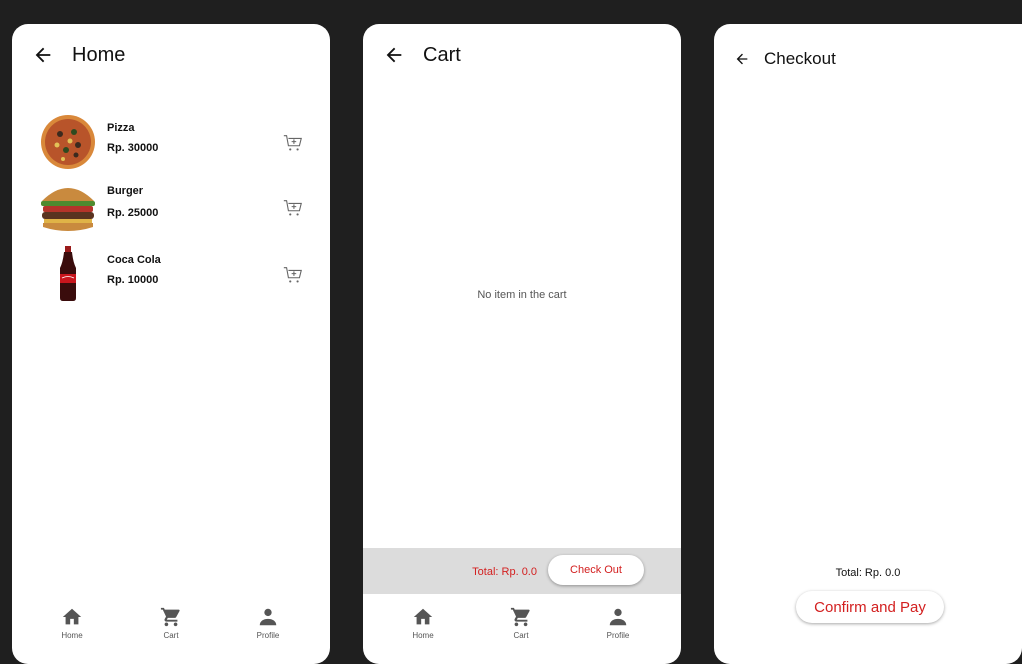  I want to click on cola-bottle-image, so click(68, 273).